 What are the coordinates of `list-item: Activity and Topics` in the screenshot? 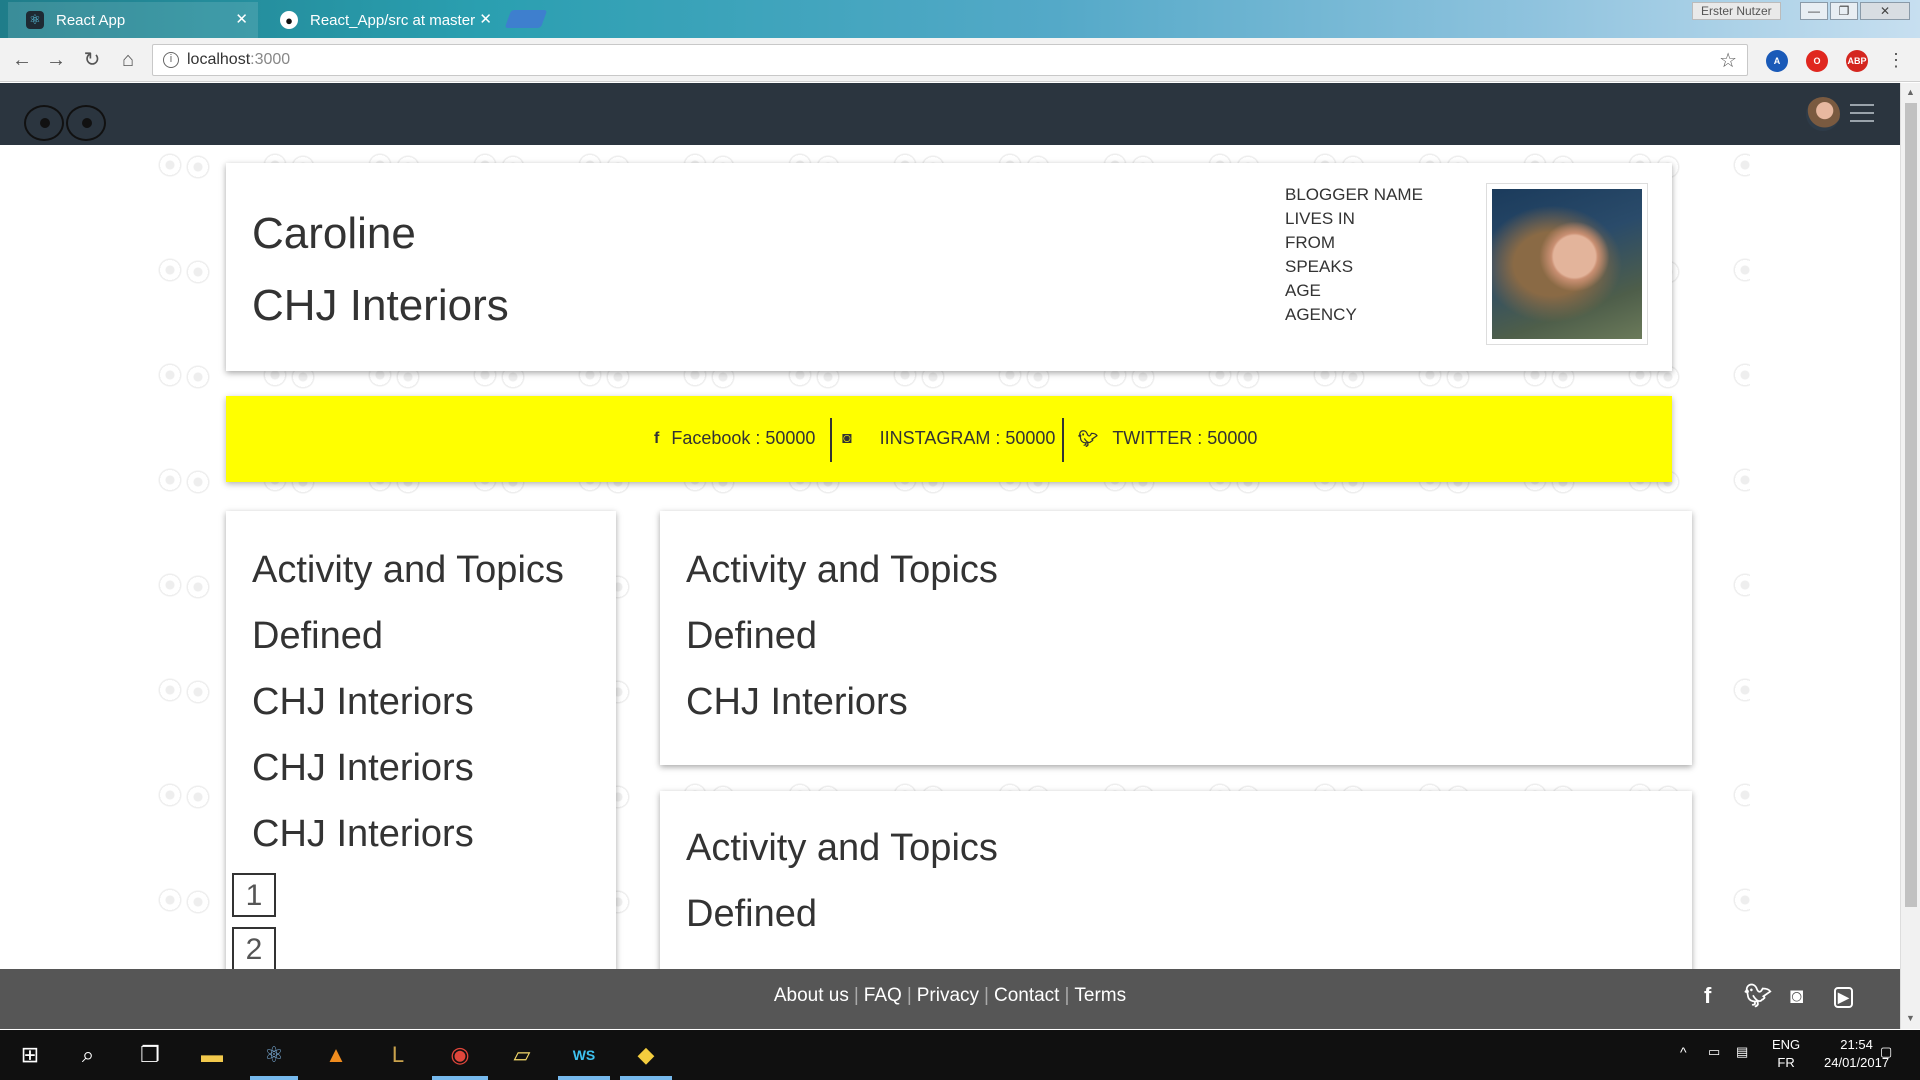 It's located at (408, 570).